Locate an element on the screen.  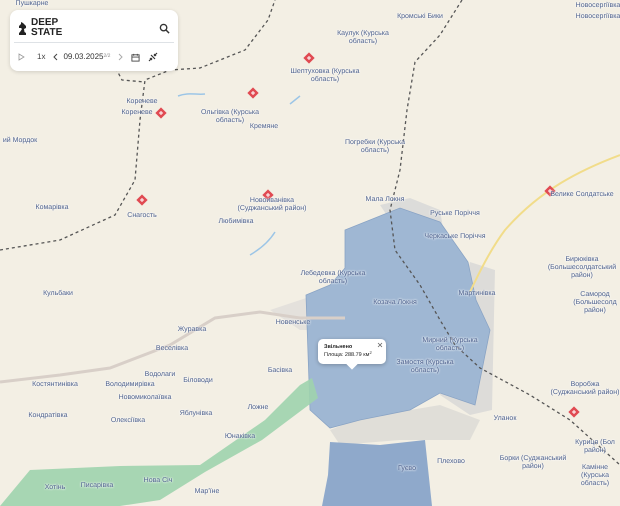
date-label: 09.03.2025$^{2/2}$ is located at coordinates (86, 57).